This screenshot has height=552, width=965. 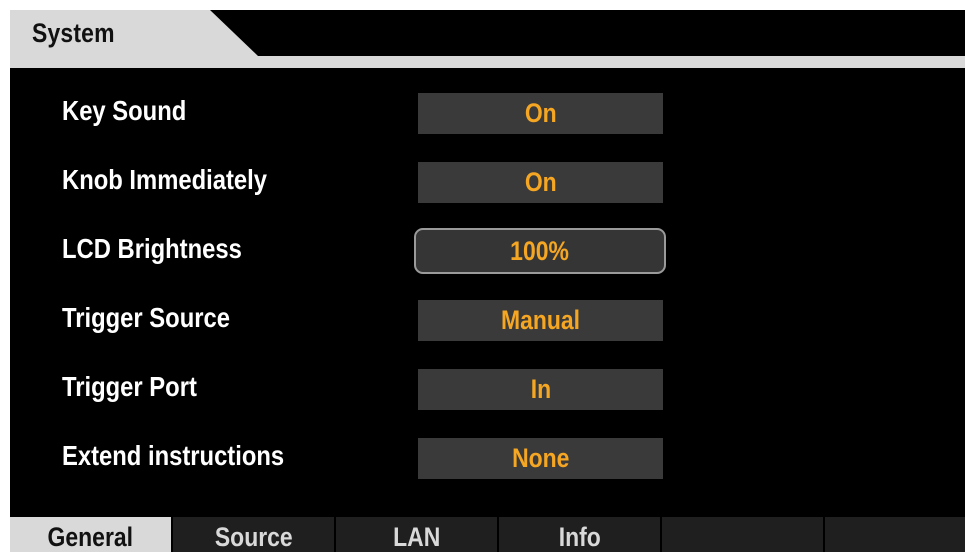 I want to click on setting-row-trigger-source: Trigger Source Manual, so click(x=487, y=321).